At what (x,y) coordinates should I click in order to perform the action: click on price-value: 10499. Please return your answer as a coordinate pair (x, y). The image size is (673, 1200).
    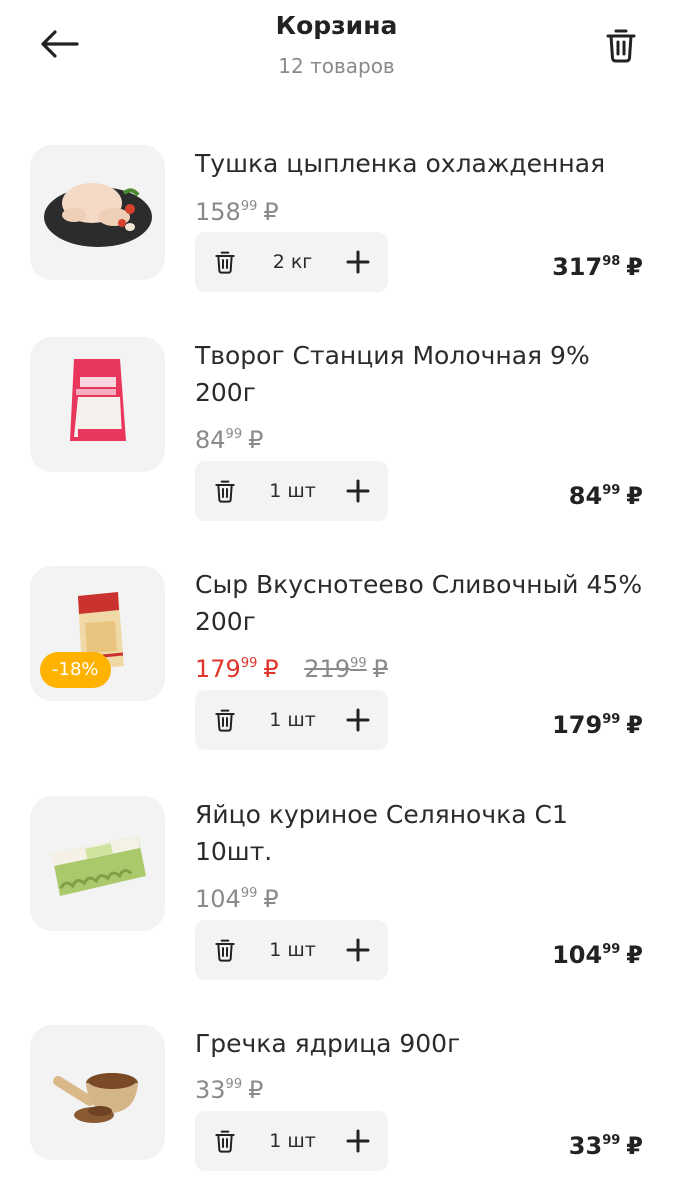
    Looking at the image, I should click on (226, 899).